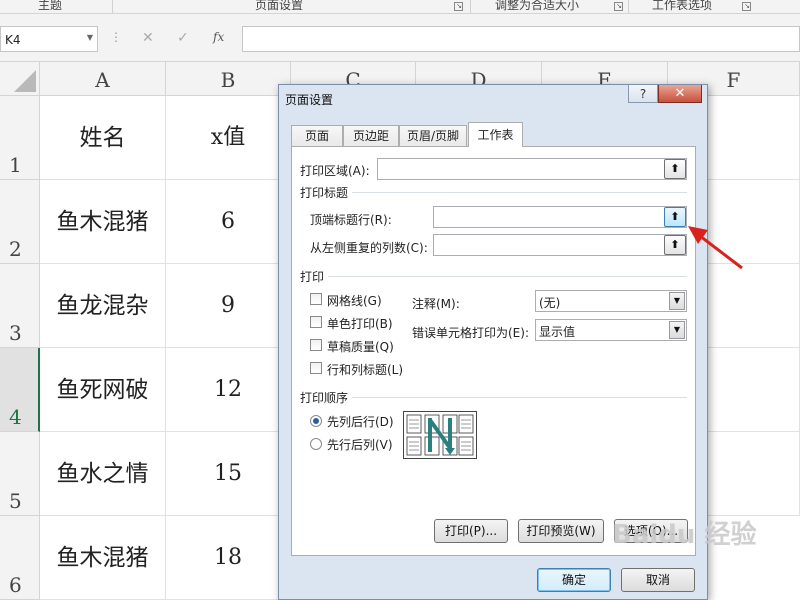 This screenshot has height=600, width=800. What do you see at coordinates (746, 6) in the screenshot?
I see `sheet-options-launcher-icon: ↘` at bounding box center [746, 6].